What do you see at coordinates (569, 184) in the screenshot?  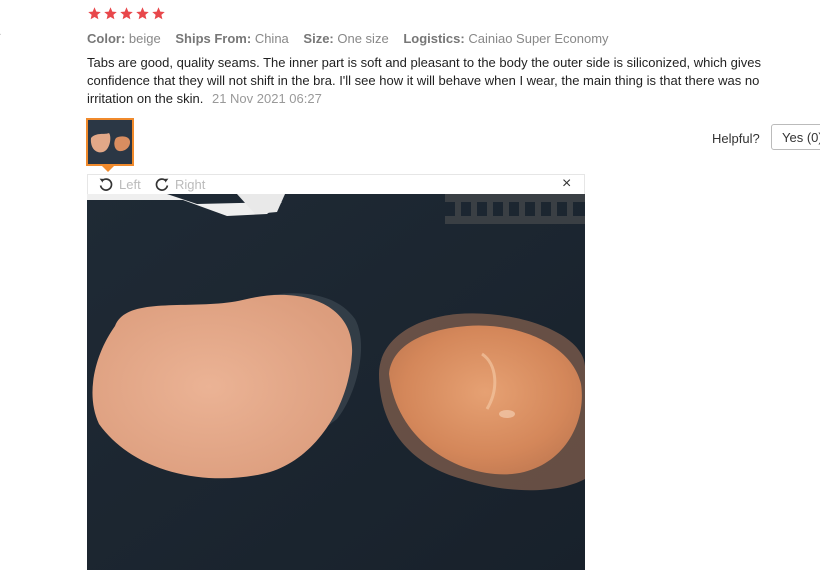 I see `close-viewer-icon: ×` at bounding box center [569, 184].